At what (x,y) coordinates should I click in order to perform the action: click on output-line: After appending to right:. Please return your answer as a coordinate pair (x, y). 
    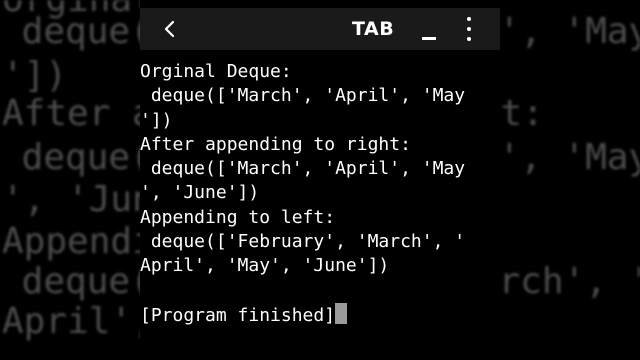
    Looking at the image, I should click on (275, 144).